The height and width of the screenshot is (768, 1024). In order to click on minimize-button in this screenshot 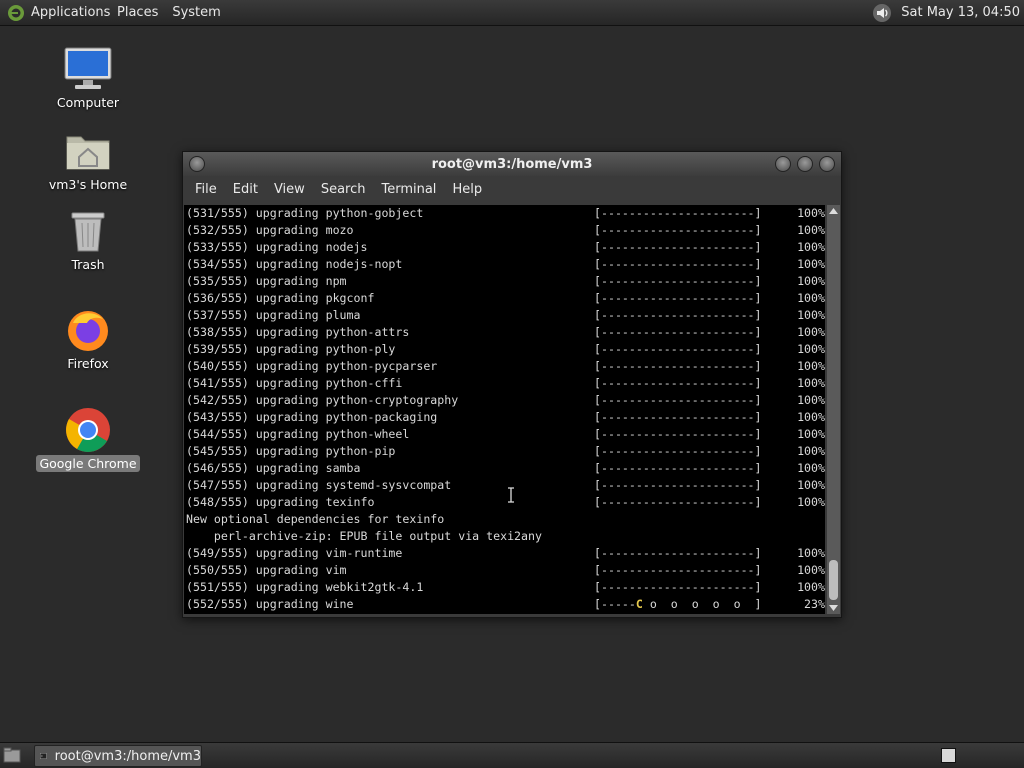, I will do `click(783, 164)`.